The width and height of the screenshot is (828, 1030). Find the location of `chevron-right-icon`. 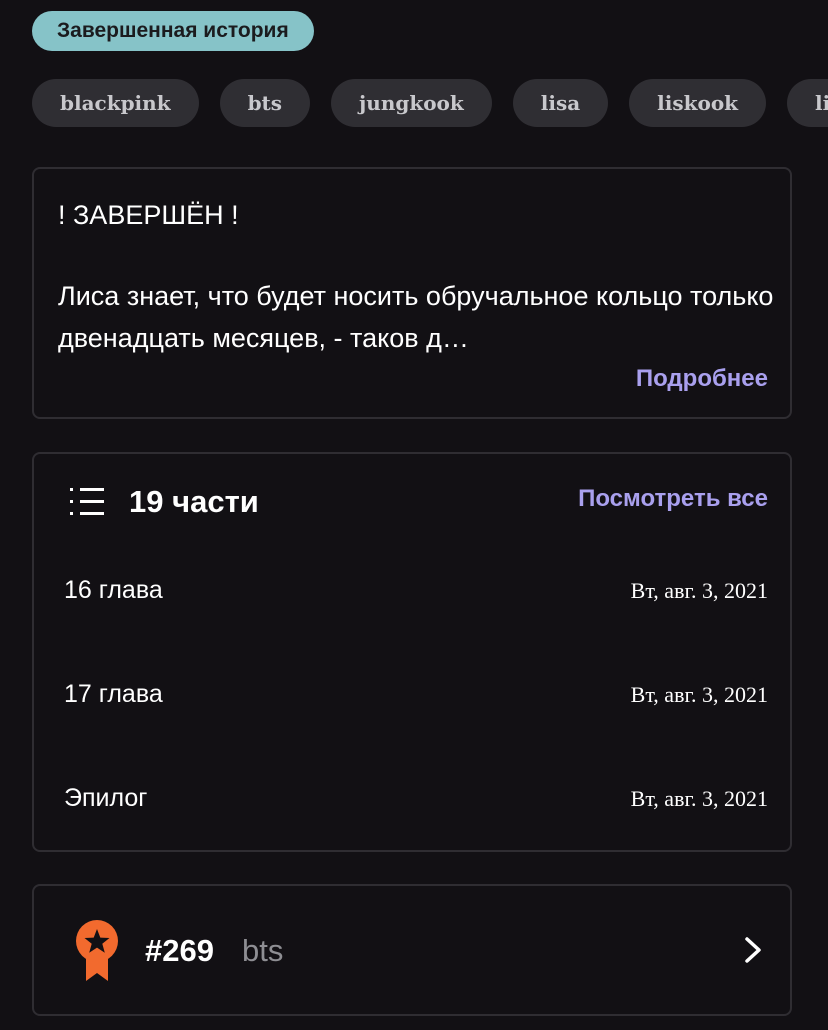

chevron-right-icon is located at coordinates (753, 950).